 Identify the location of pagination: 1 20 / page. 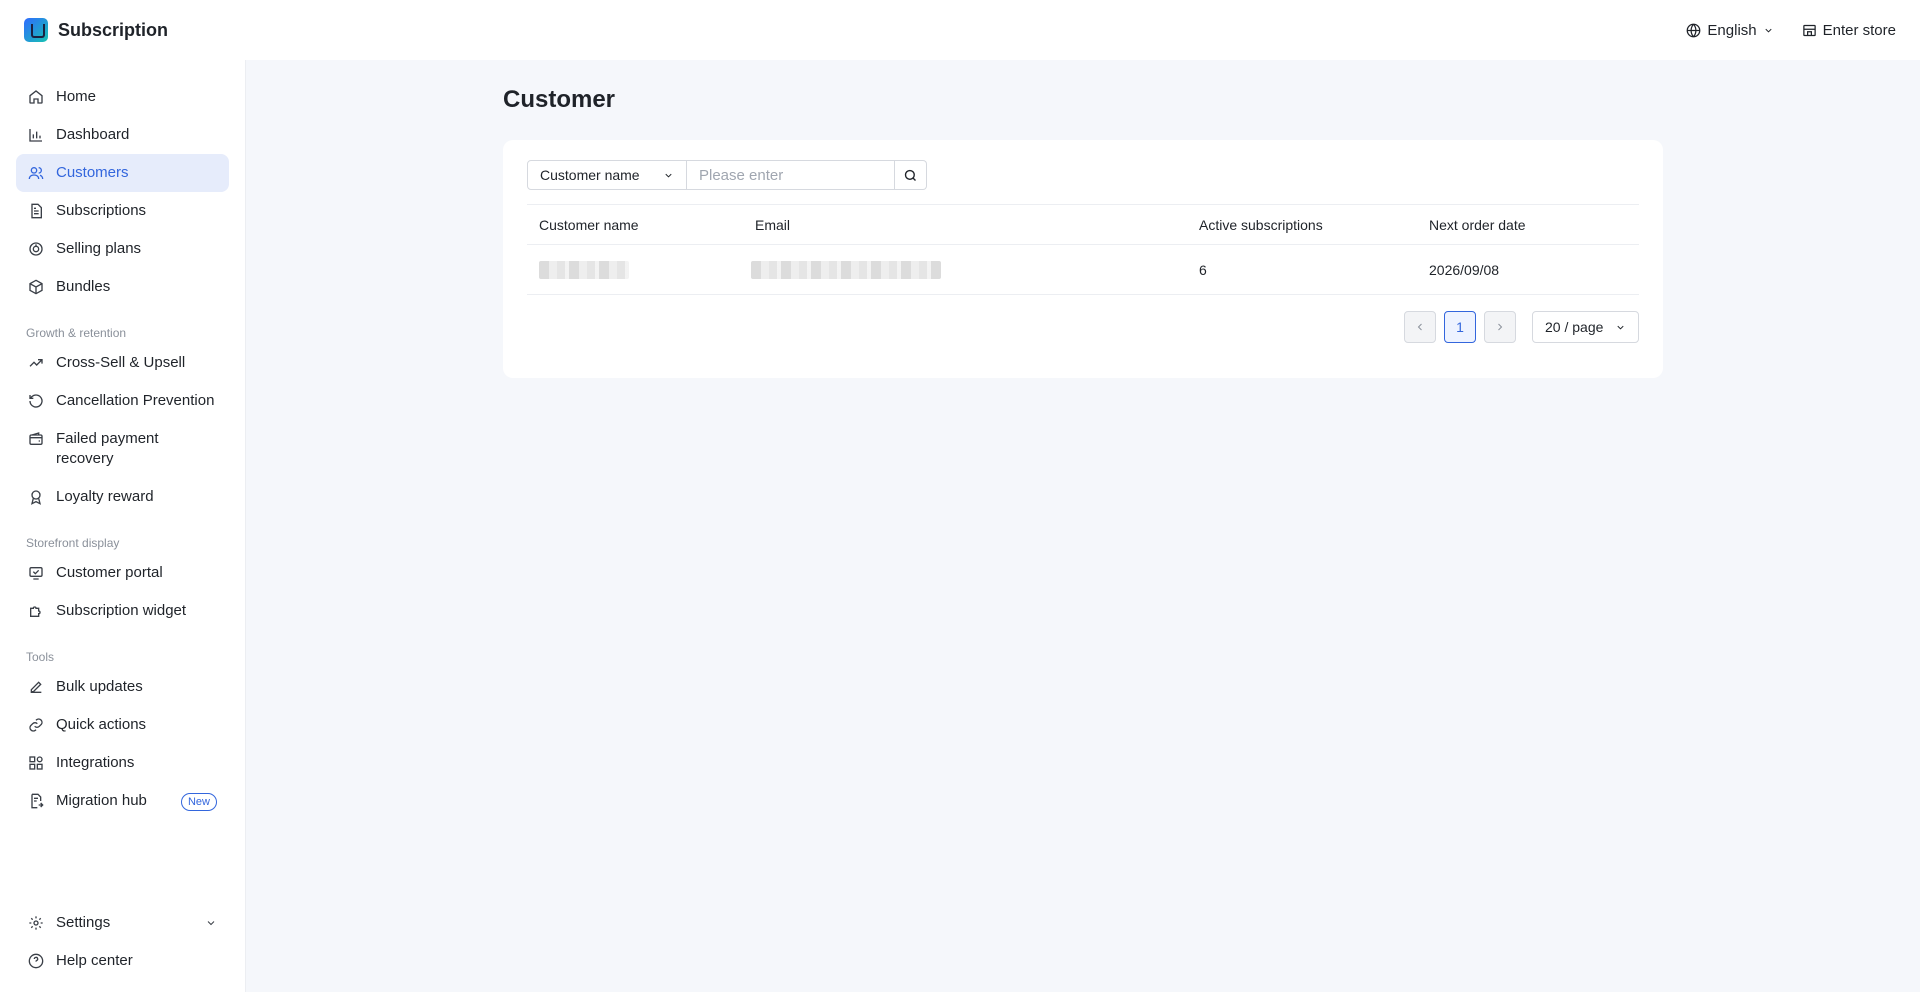
(1083, 327).